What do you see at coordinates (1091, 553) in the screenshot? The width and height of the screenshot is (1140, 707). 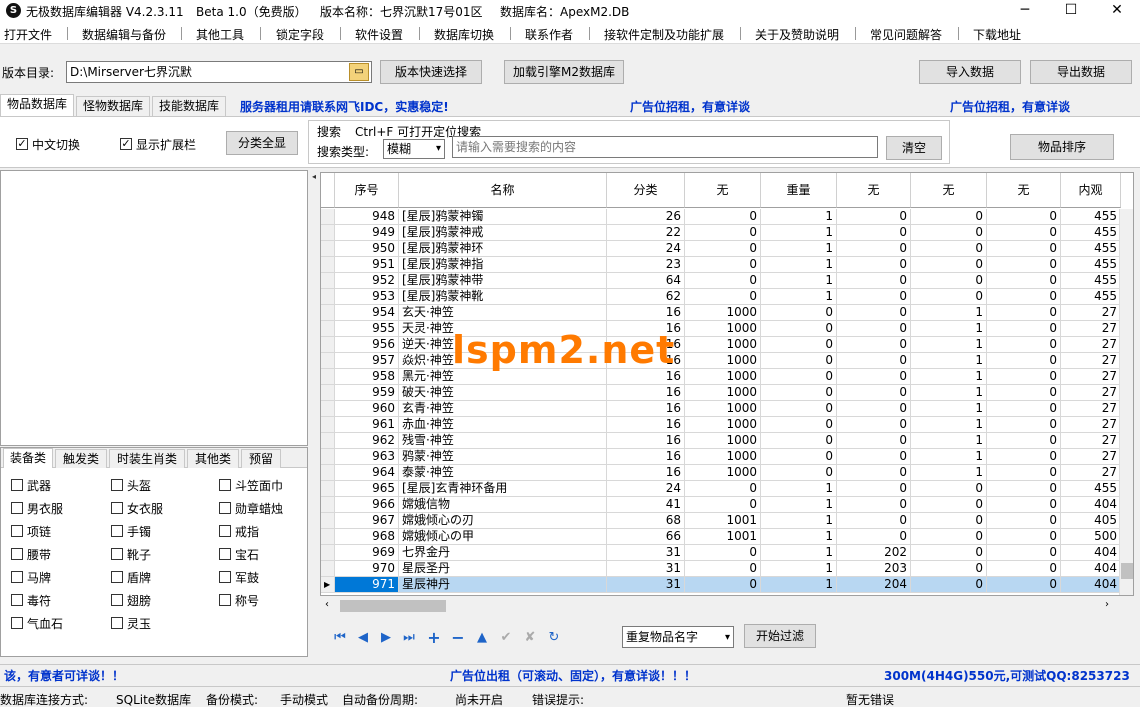 I see `grid-cell: 404` at bounding box center [1091, 553].